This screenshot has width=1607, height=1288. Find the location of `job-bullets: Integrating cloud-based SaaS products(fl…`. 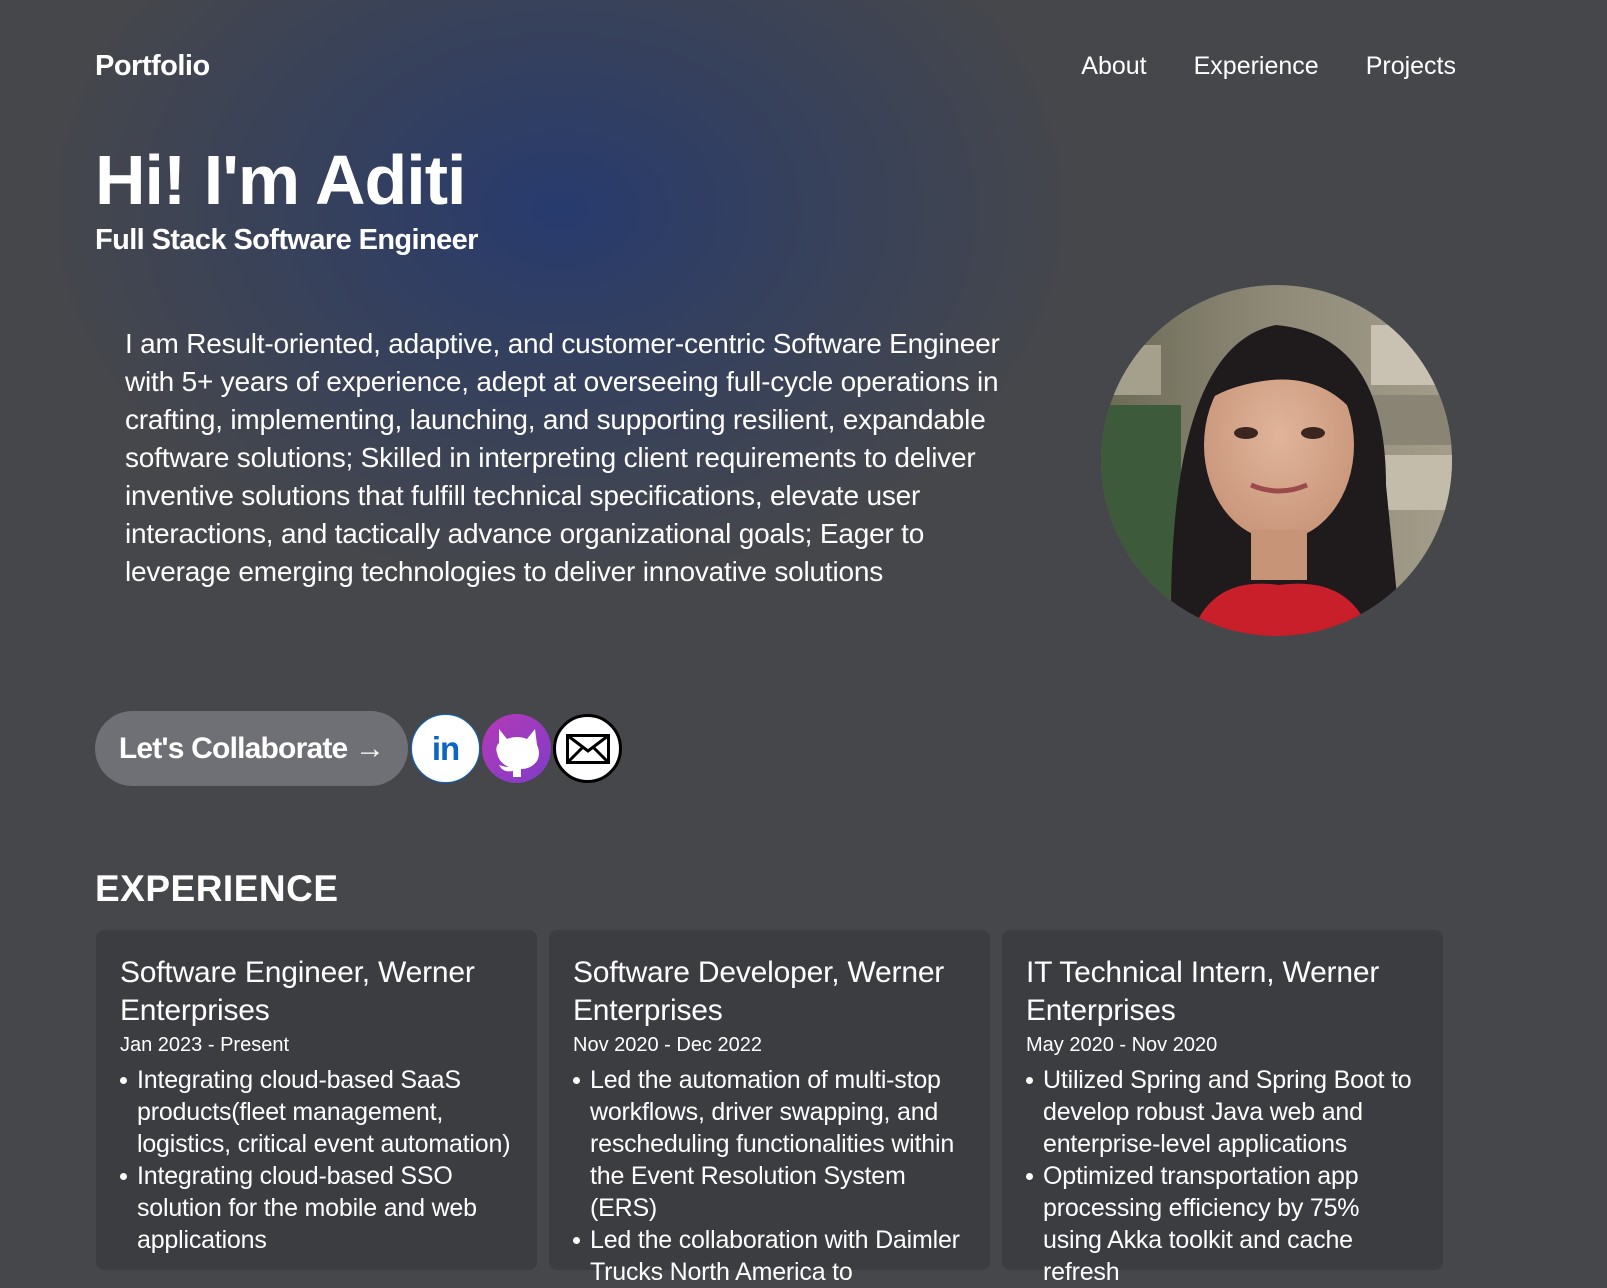

job-bullets: Integrating cloud-based SaaS products(fl… is located at coordinates (316, 1160).